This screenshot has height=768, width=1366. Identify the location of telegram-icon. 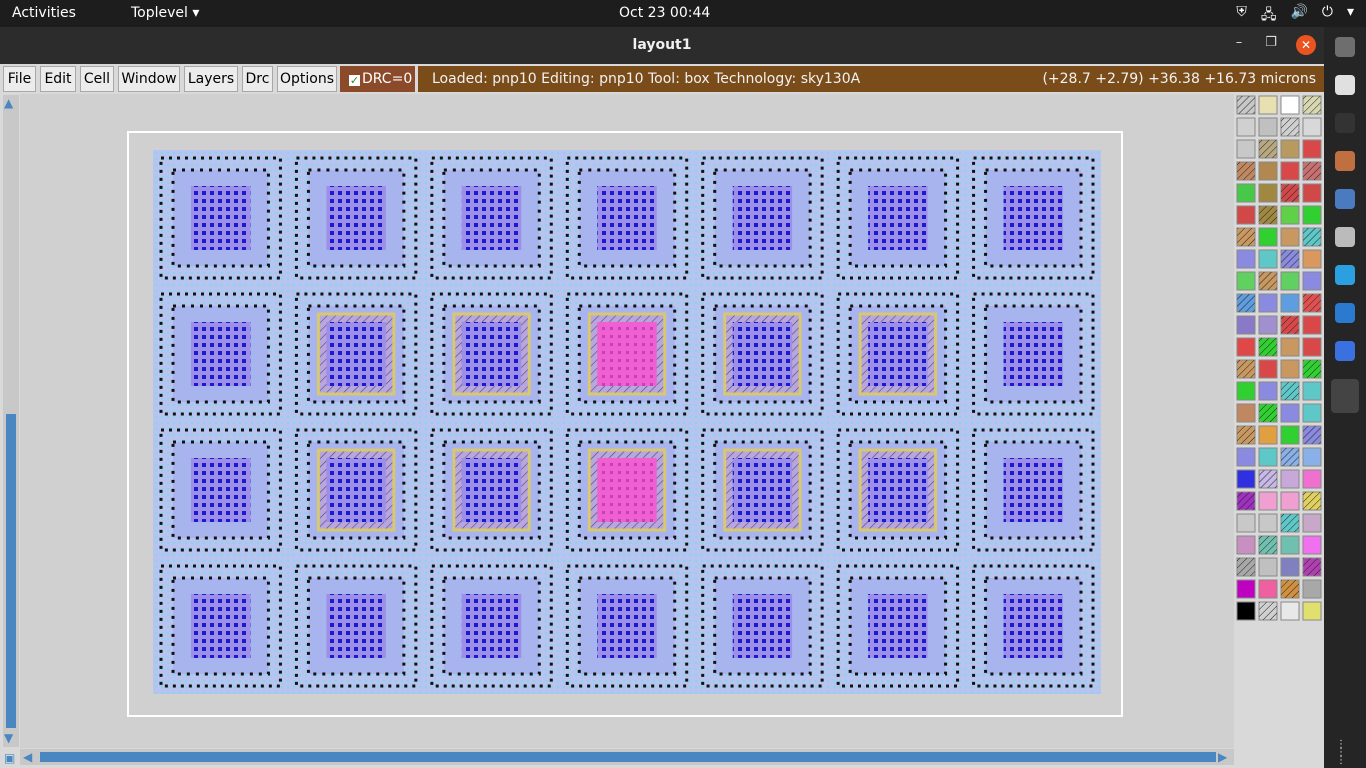
(1345, 275).